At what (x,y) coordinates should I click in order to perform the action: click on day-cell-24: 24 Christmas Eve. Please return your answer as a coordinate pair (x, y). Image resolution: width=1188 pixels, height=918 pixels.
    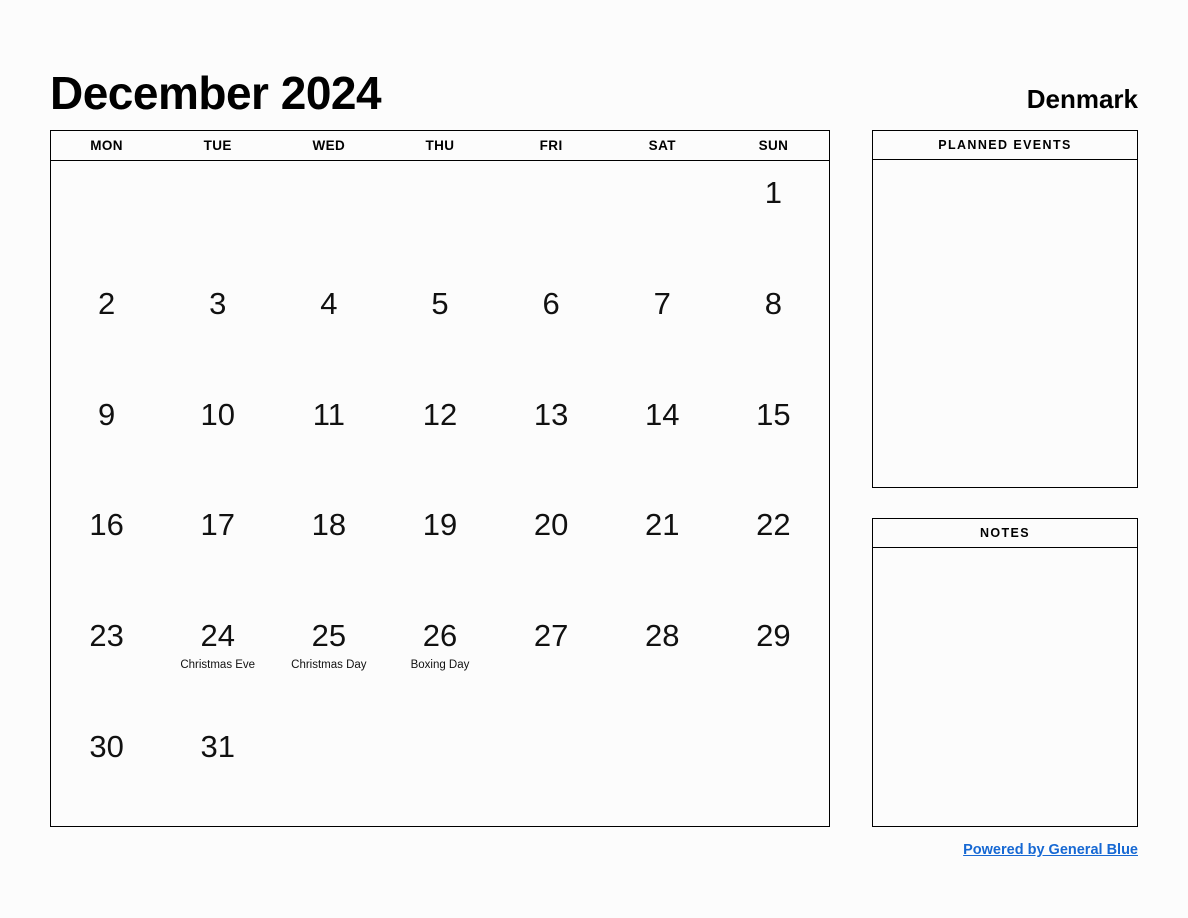
    Looking at the image, I should click on (217, 659).